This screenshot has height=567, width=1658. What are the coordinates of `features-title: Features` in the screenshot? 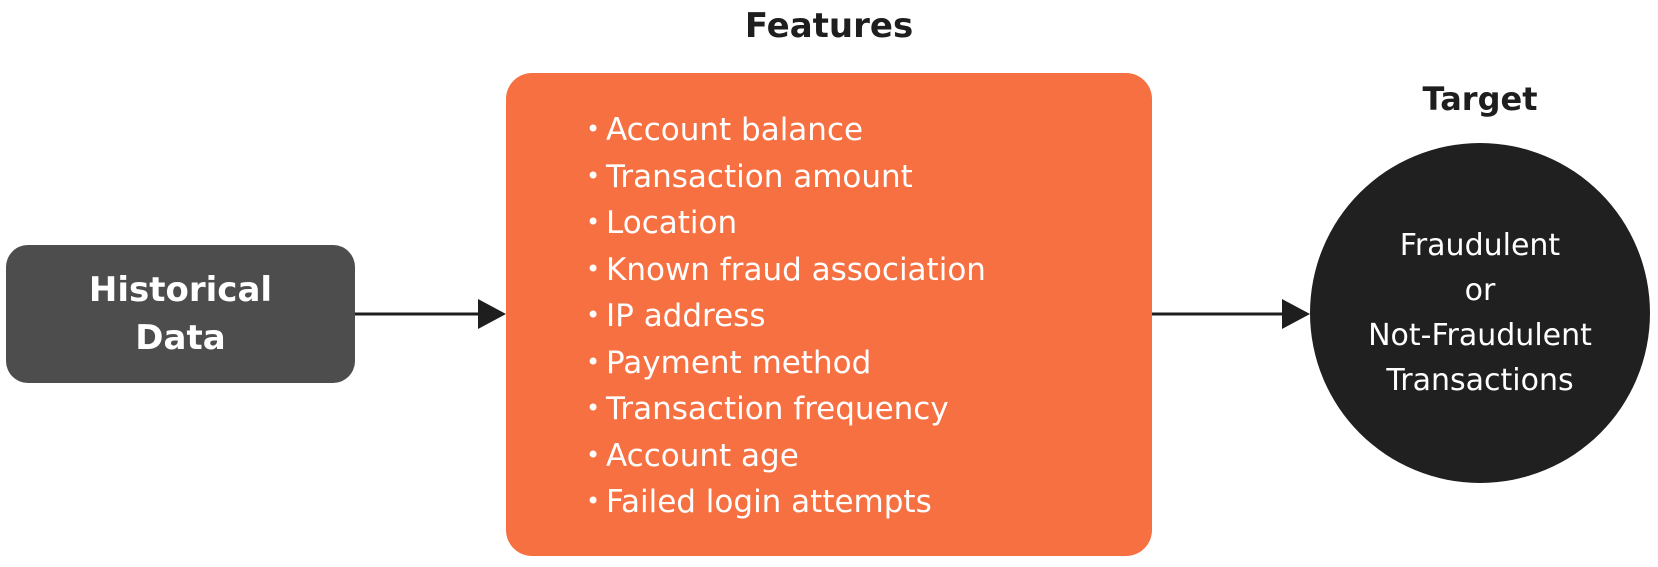 It's located at (829, 26).